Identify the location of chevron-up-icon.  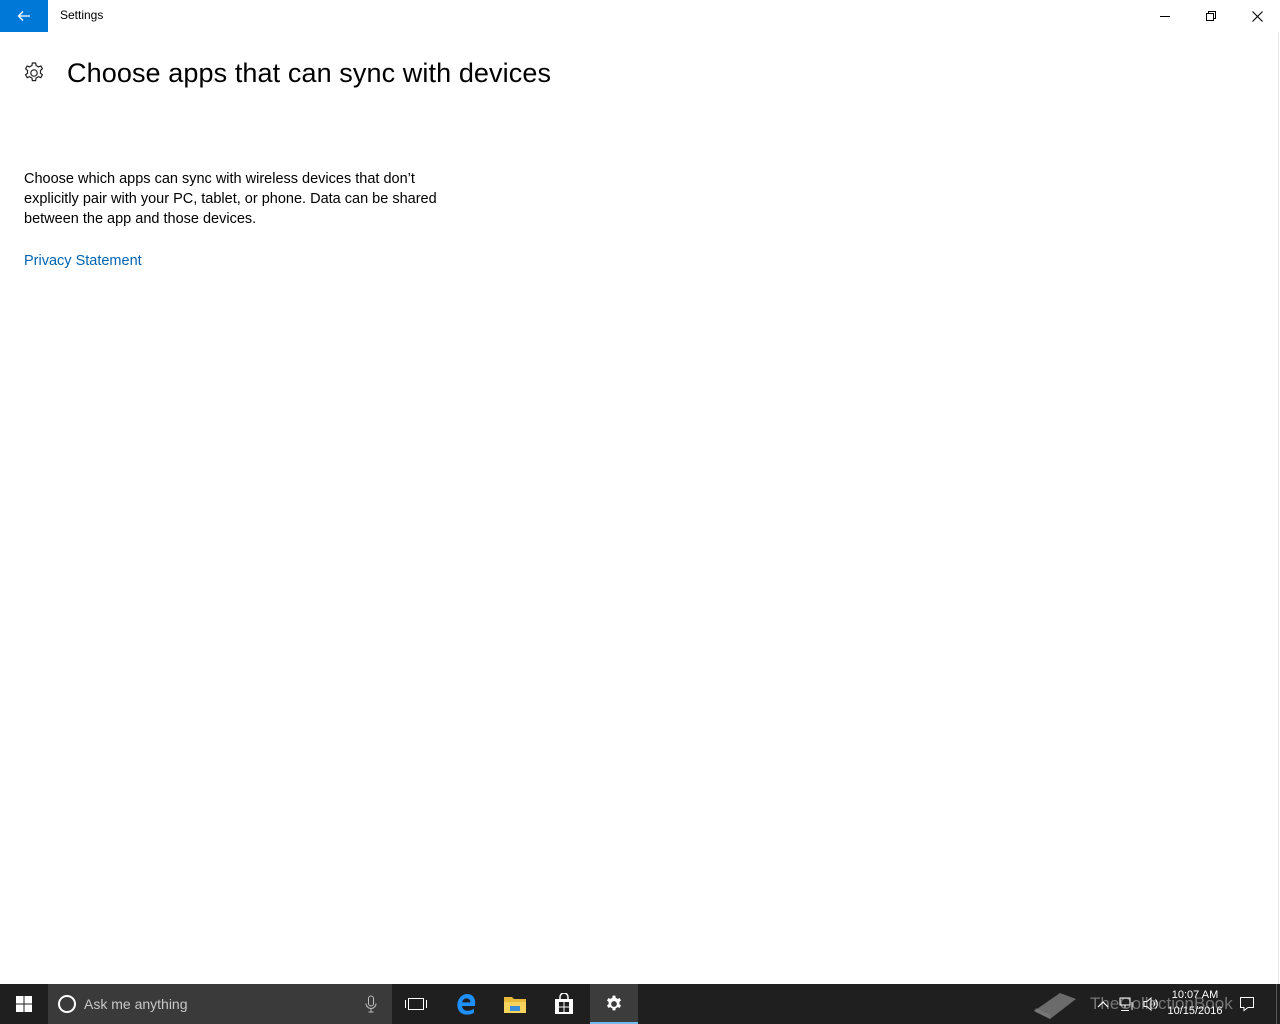
(1103, 1004).